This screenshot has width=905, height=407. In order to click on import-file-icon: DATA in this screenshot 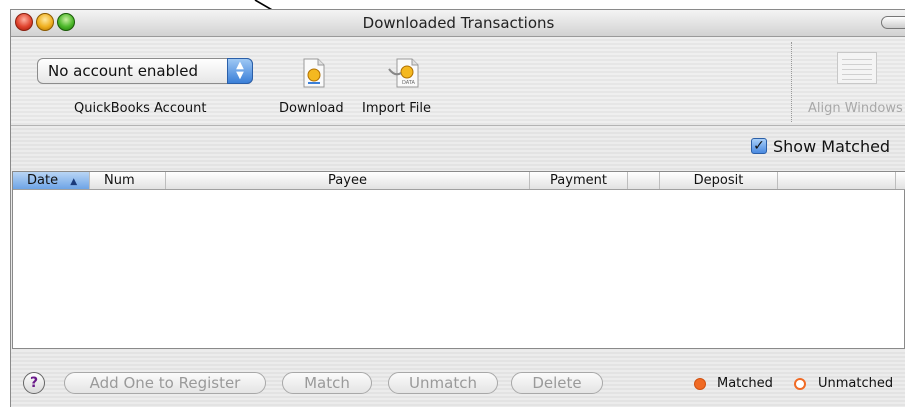, I will do `click(404, 73)`.